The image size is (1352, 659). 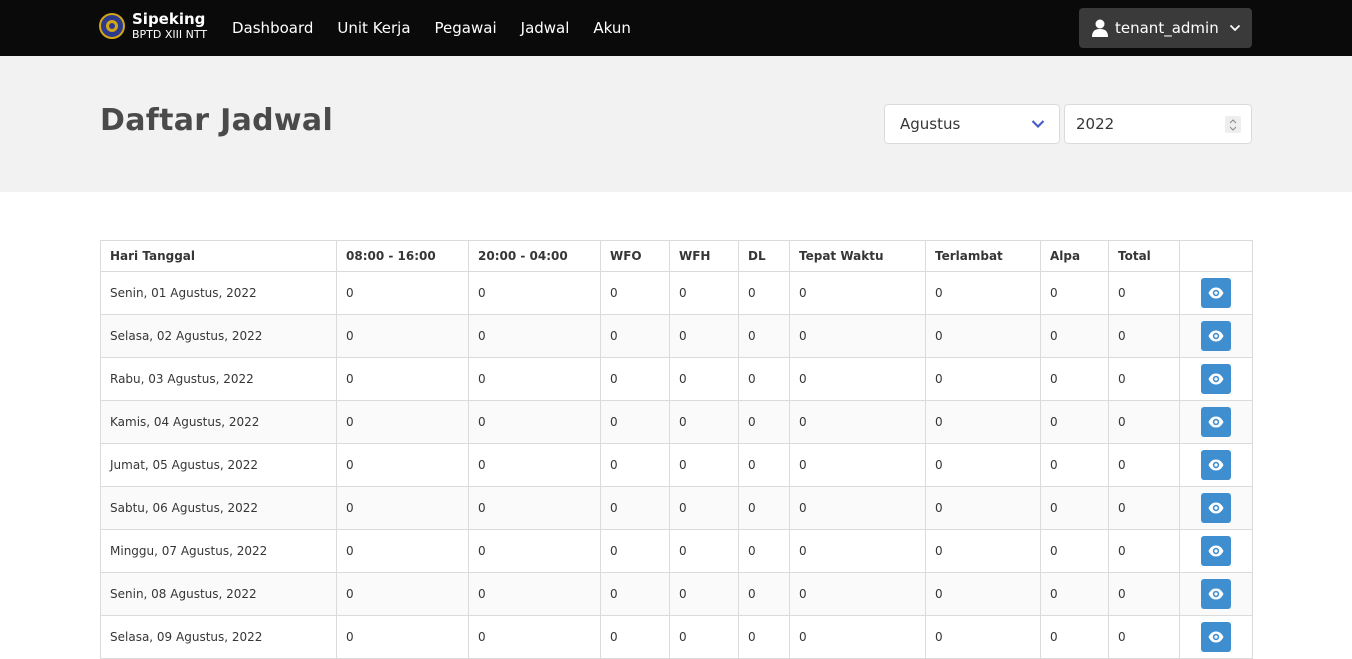 I want to click on year-input-value: 2022, so click(x=1095, y=124).